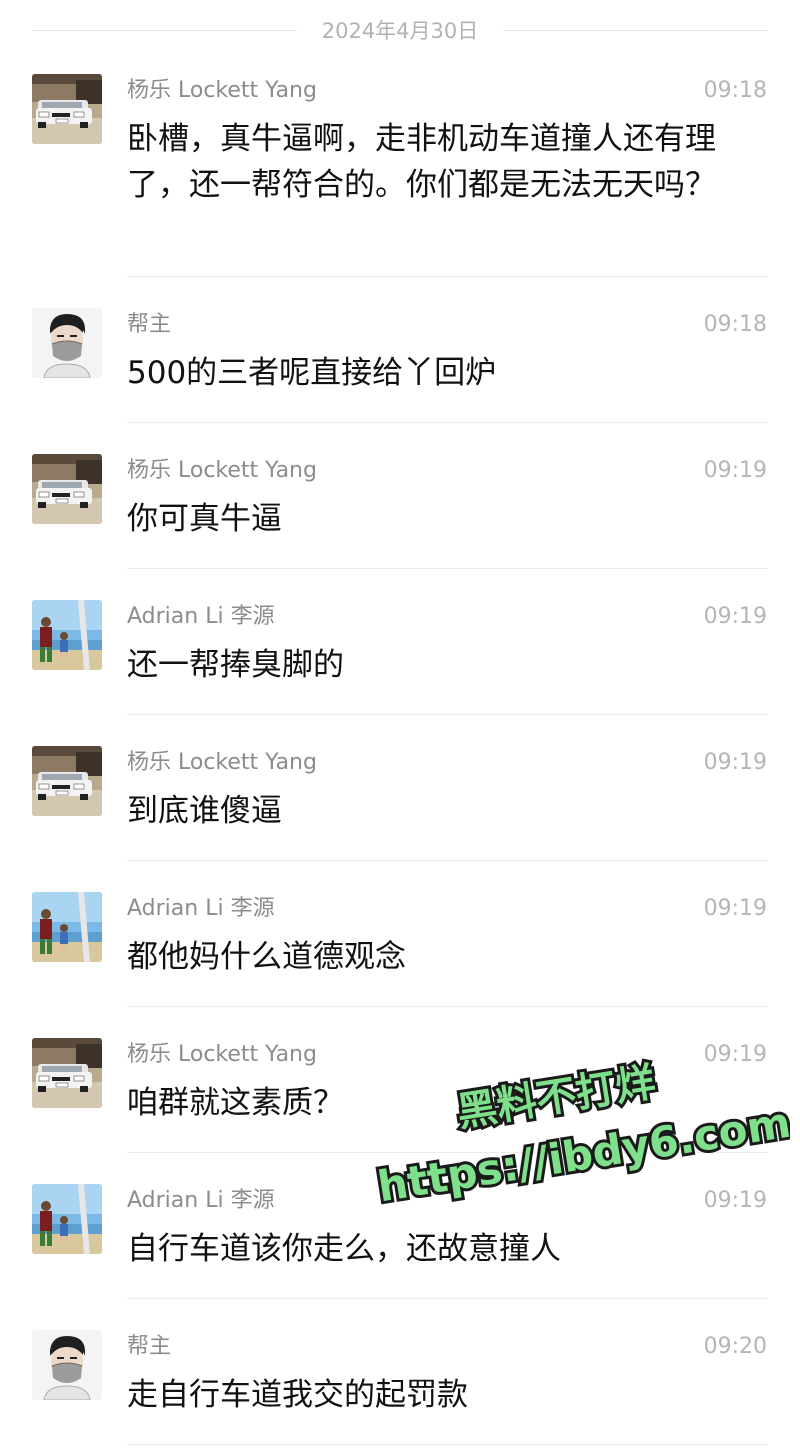 Image resolution: width=800 pixels, height=1450 pixels. Describe the element at coordinates (400, 1096) in the screenshot. I see `chat-message: 杨乐 Lockett Yang 09:19 咱群就这素质？` at that location.